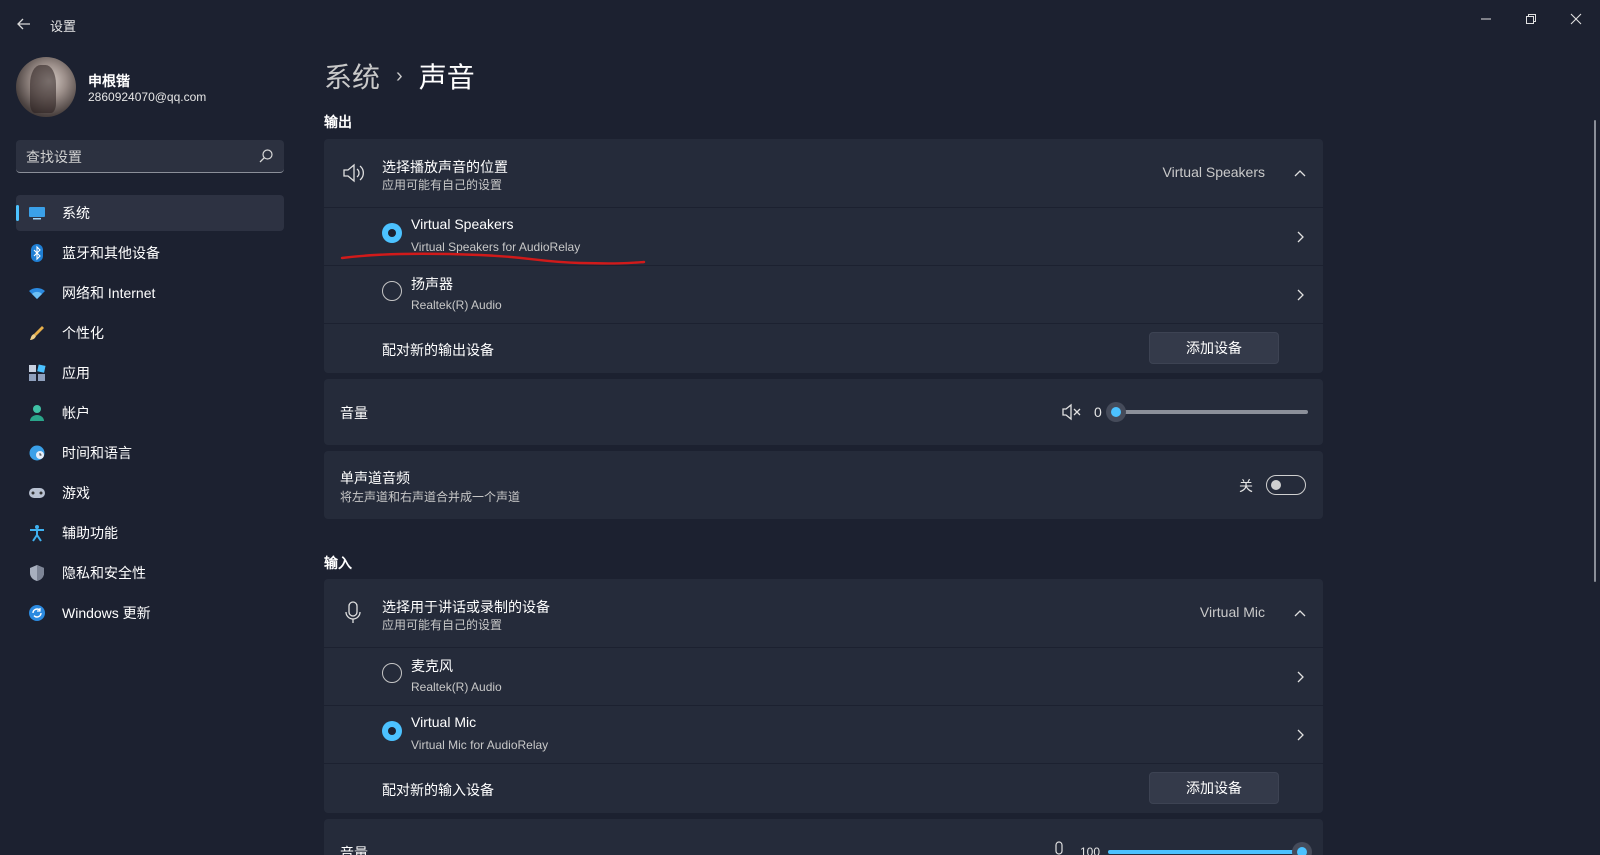  I want to click on sidebar-item-system: 系统, so click(150, 213).